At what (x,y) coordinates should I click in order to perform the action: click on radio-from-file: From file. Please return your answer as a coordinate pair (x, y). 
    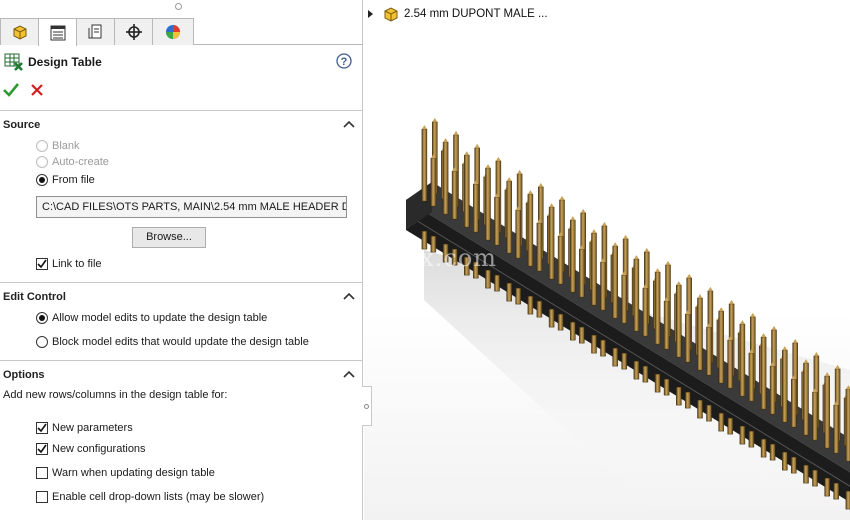
    Looking at the image, I should click on (65, 180).